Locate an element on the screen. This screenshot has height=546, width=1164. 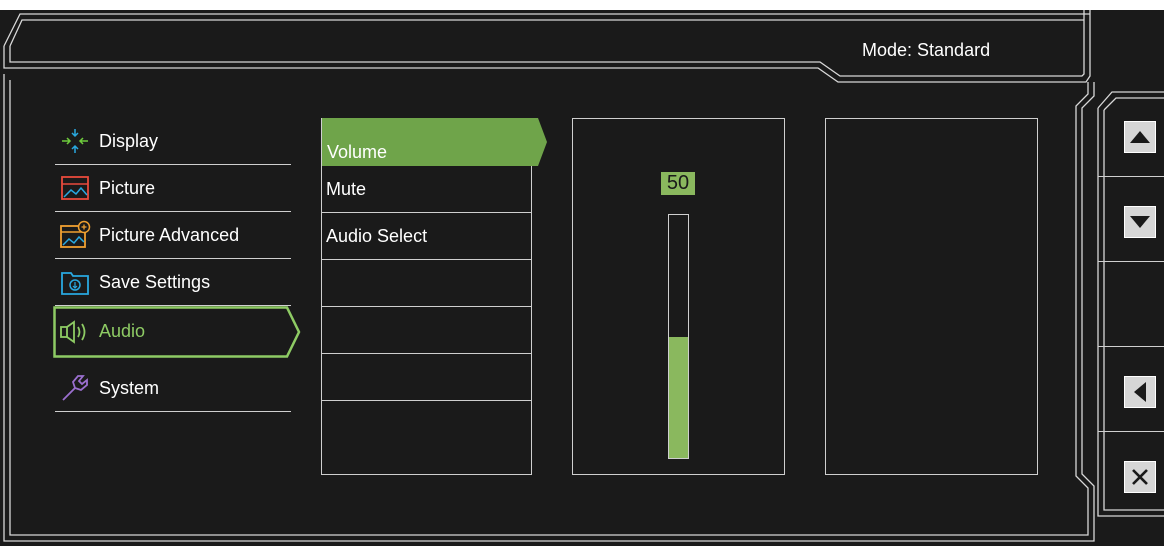
exit-key-button is located at coordinates (1140, 477).